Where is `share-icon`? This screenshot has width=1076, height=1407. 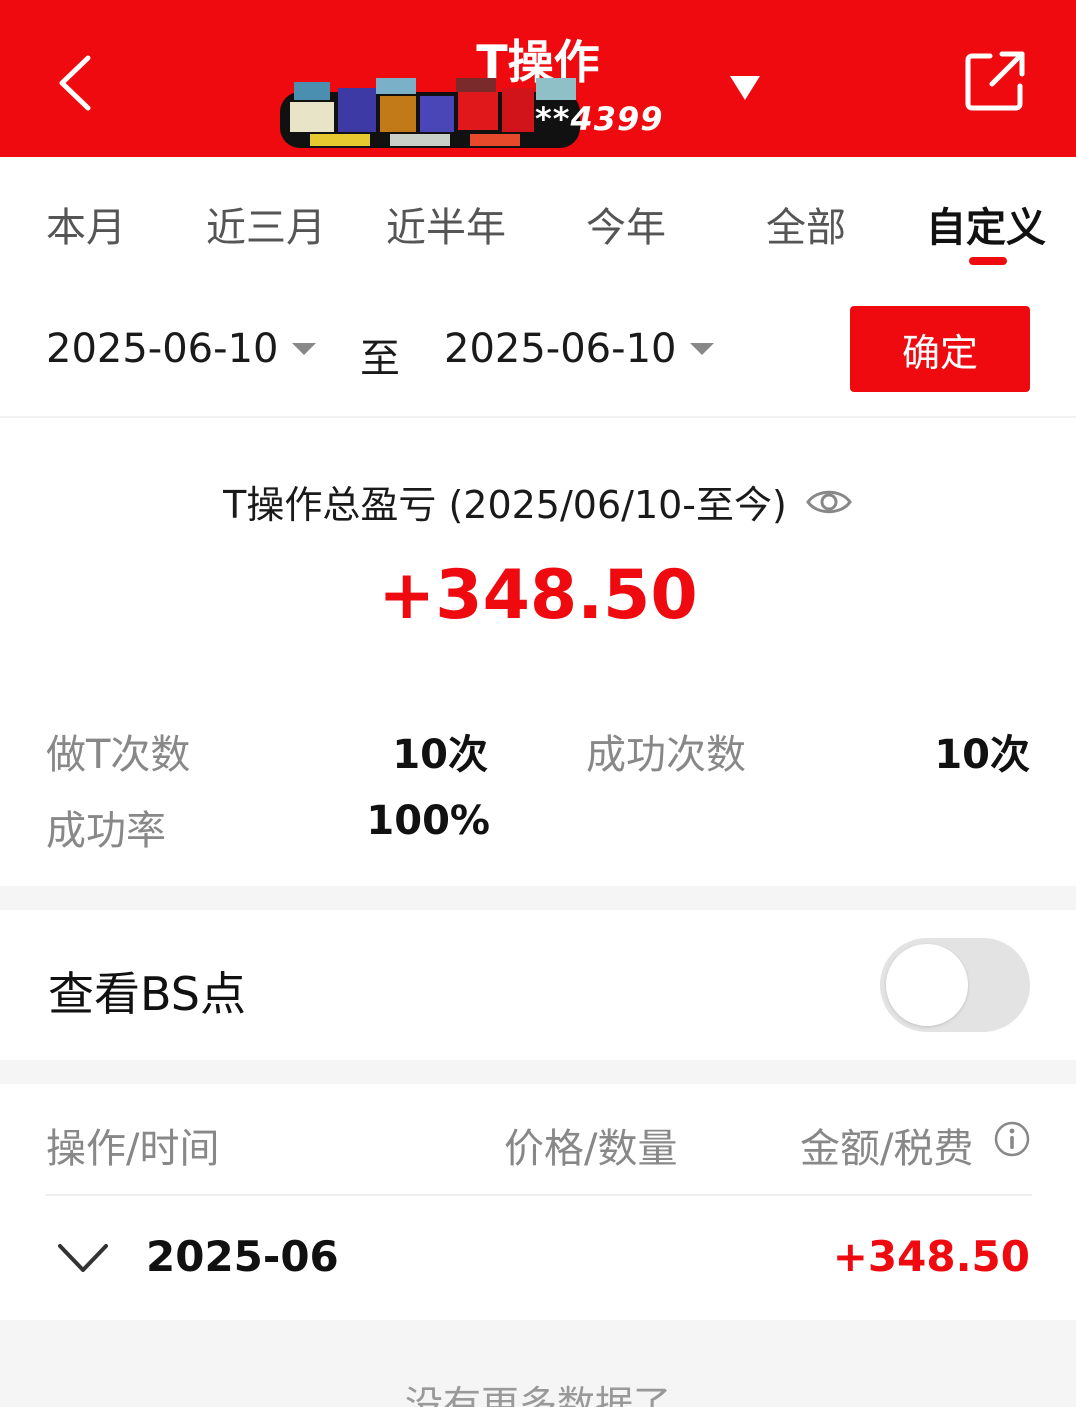 share-icon is located at coordinates (995, 81).